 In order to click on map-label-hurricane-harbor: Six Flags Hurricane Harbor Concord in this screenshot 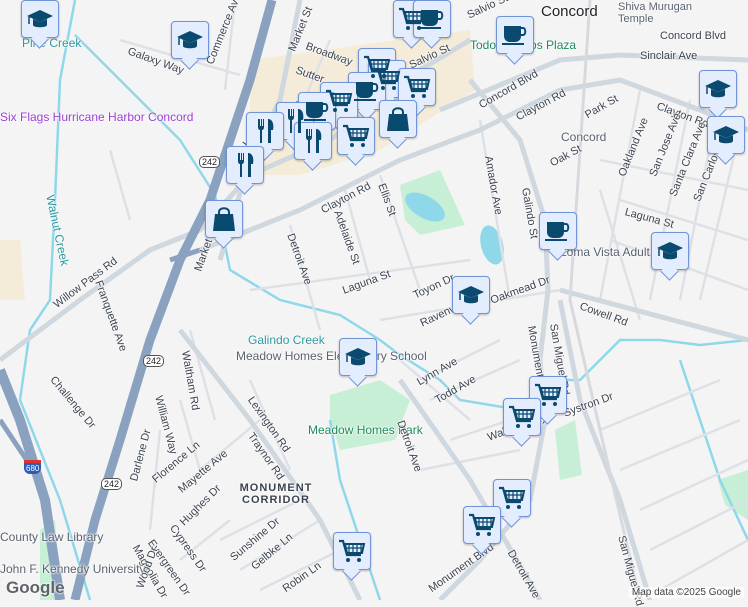, I will do `click(96, 117)`.